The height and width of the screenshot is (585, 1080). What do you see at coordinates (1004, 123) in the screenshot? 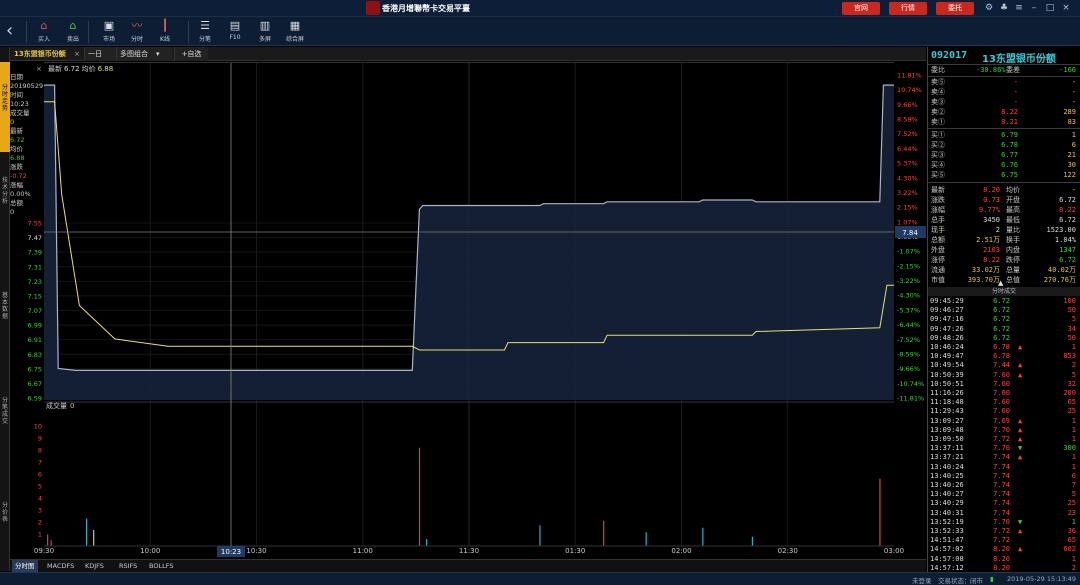
I see `ask-row: 卖① 8.21 83` at bounding box center [1004, 123].